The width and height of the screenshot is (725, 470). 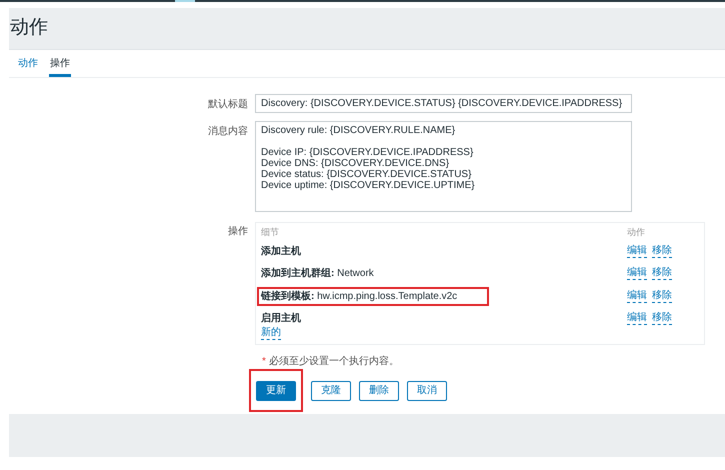 What do you see at coordinates (264, 362) in the screenshot?
I see `required-mark: *` at bounding box center [264, 362].